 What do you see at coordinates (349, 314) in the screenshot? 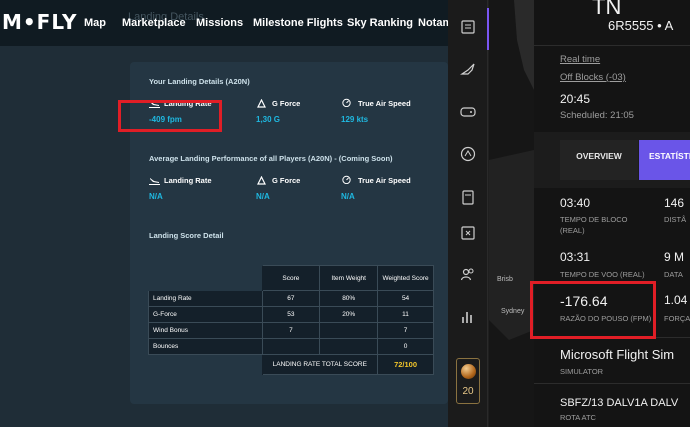
I see `row-weight: 20%` at bounding box center [349, 314].